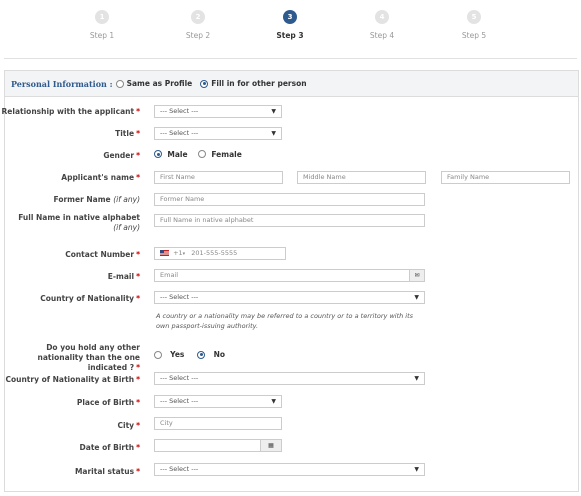 This screenshot has height=496, width=581. Describe the element at coordinates (198, 25) in the screenshot. I see `step-2: 2 Step 2` at that location.